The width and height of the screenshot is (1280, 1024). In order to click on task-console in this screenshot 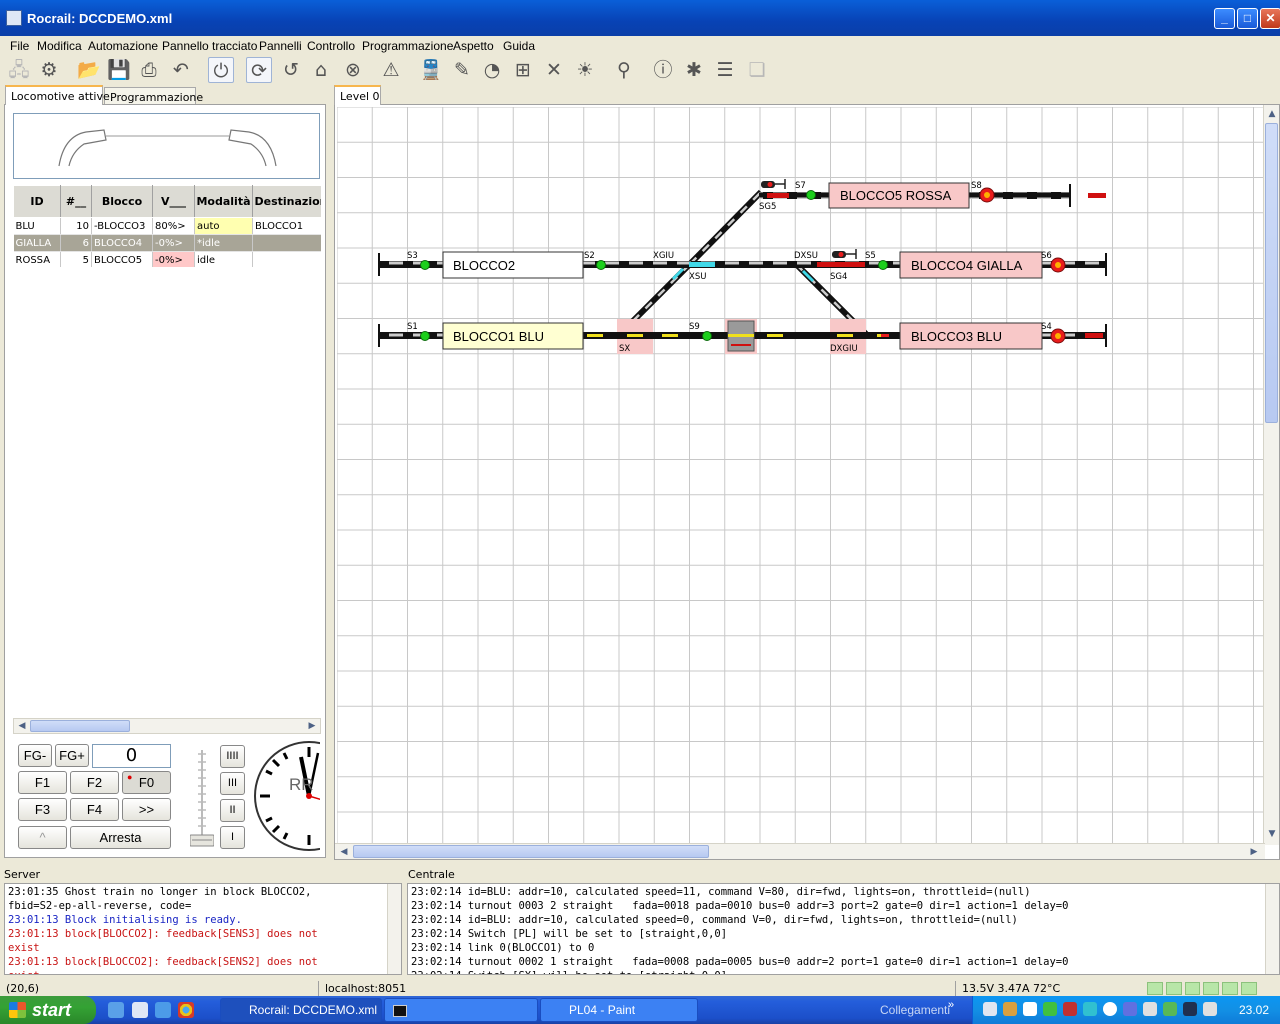, I will do `click(461, 1010)`.